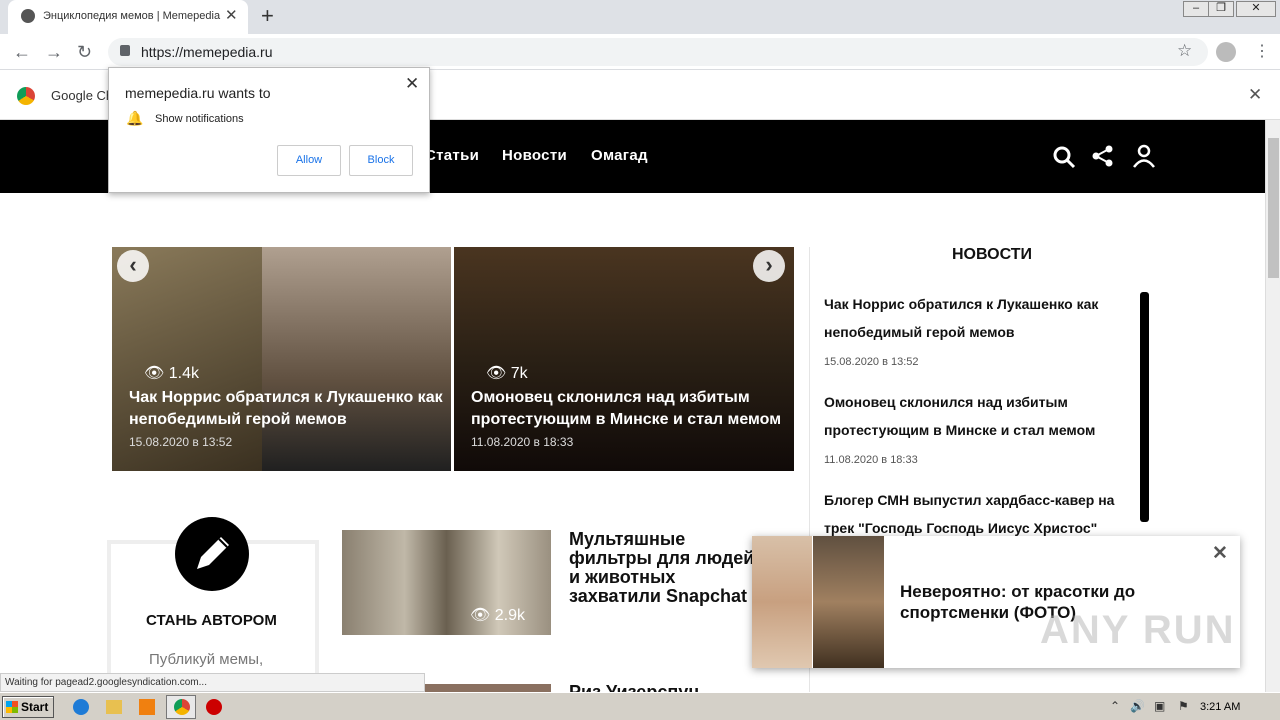 The image size is (1280, 720). I want to click on flag-icon: ⚑, so click(1183, 706).